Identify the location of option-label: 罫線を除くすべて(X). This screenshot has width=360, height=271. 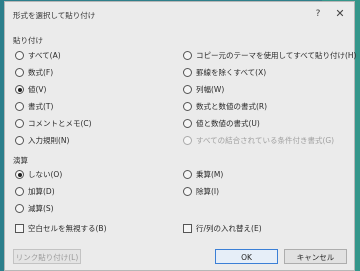
(231, 72).